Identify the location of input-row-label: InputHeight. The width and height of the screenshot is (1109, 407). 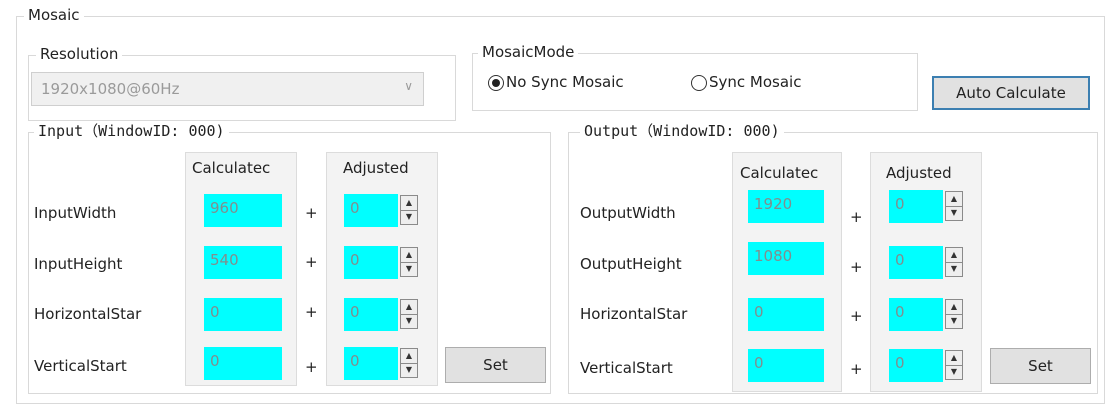
(78, 264).